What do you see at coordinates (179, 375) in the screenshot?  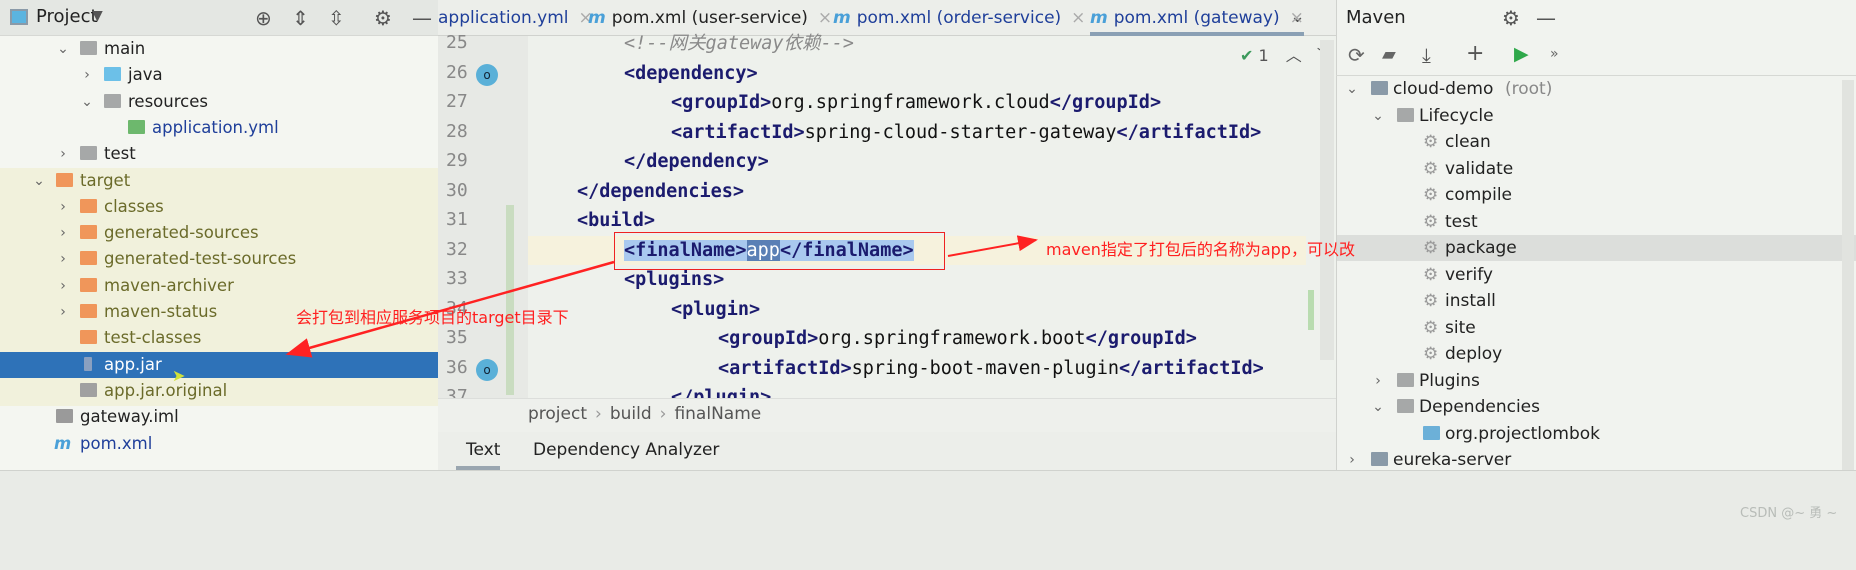 I see `mouse-cursor: ➤` at bounding box center [179, 375].